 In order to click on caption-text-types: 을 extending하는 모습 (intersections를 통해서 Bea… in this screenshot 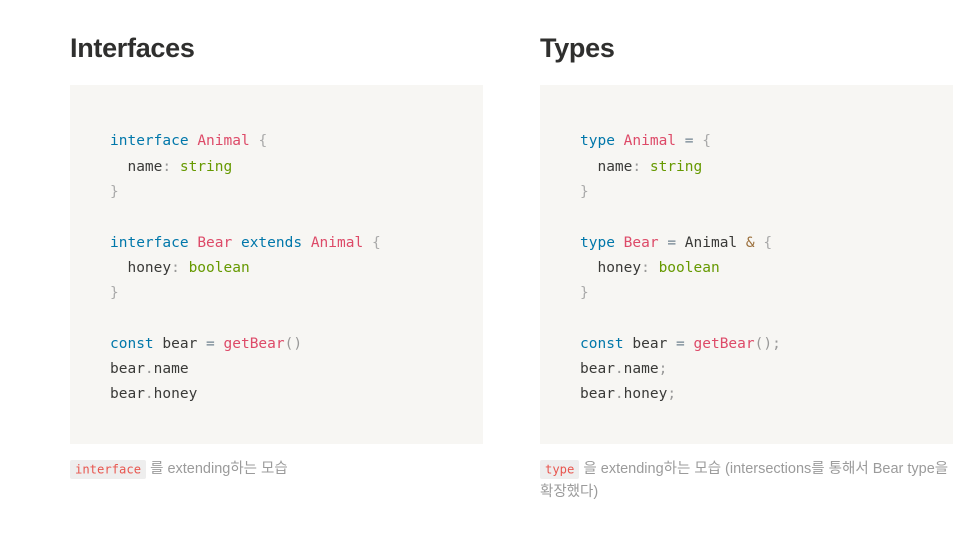, I will do `click(744, 481)`.